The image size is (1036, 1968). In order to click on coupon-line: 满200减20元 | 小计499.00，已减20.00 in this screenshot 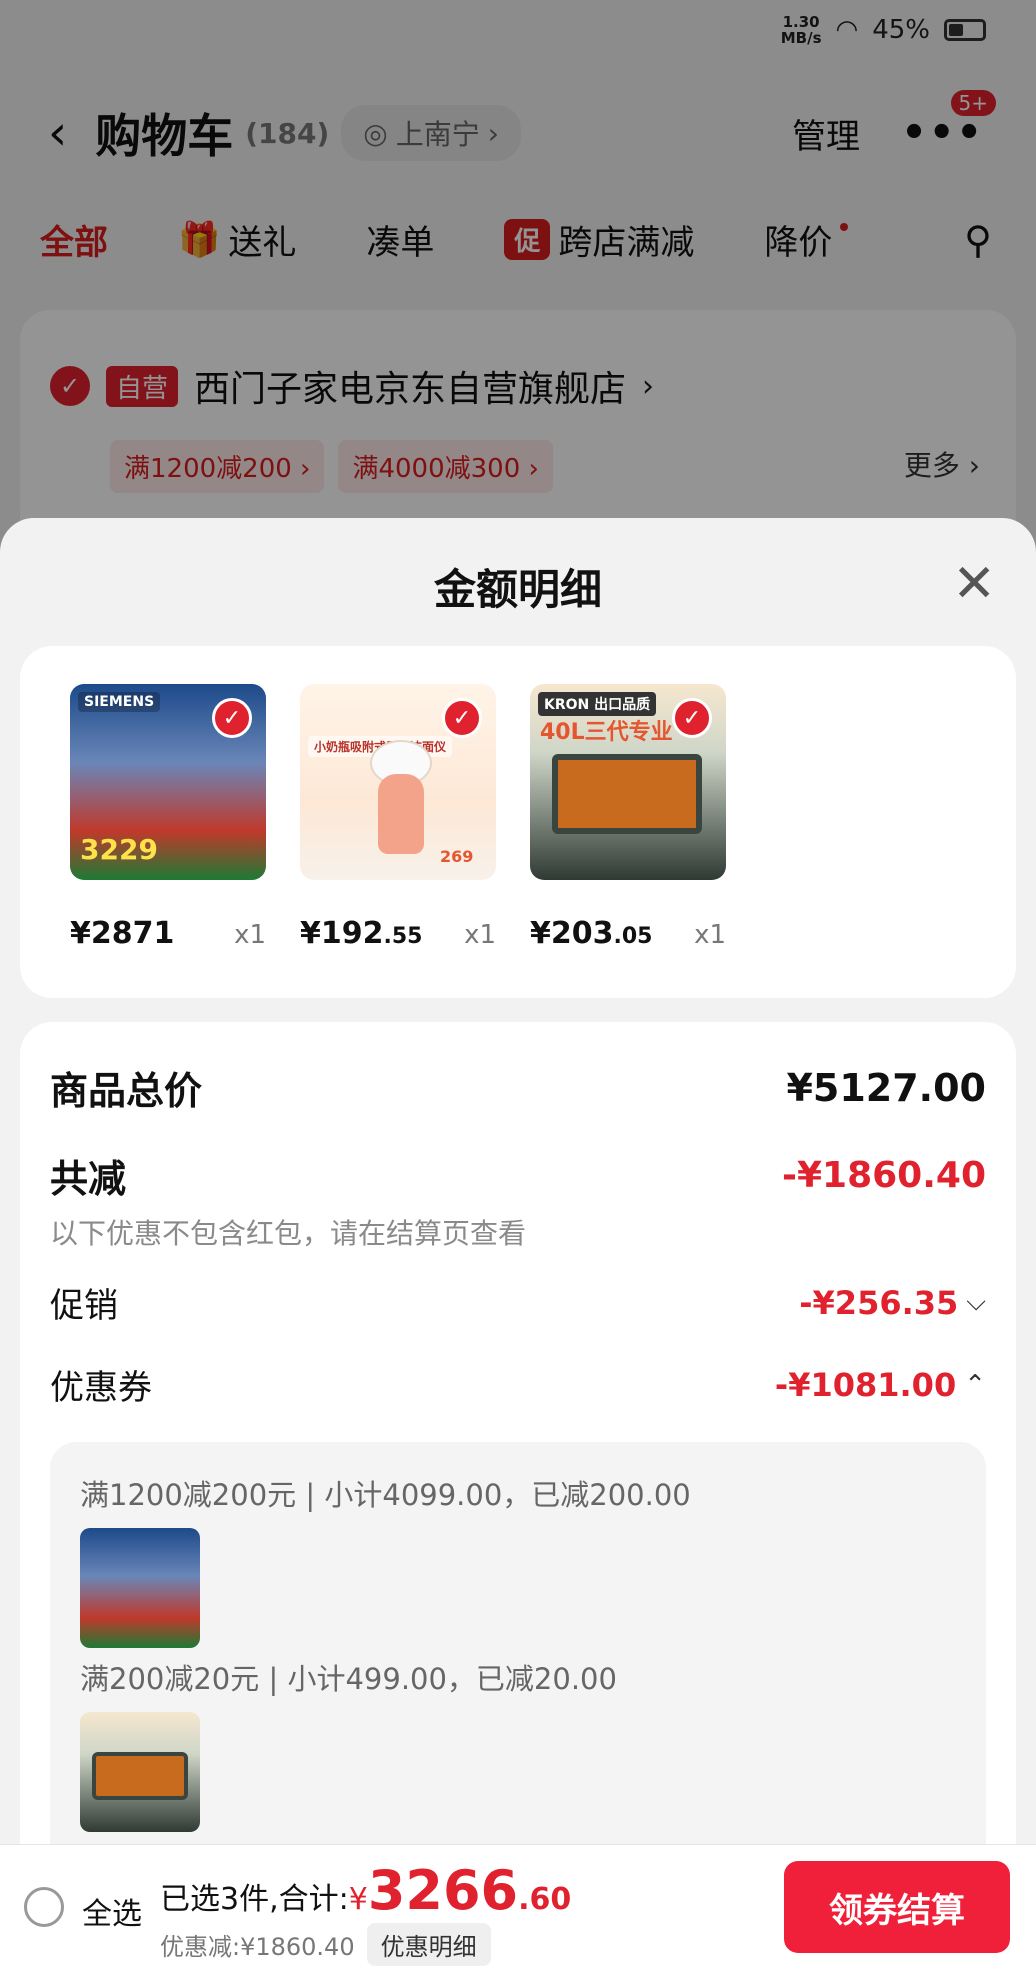, I will do `click(348, 1679)`.